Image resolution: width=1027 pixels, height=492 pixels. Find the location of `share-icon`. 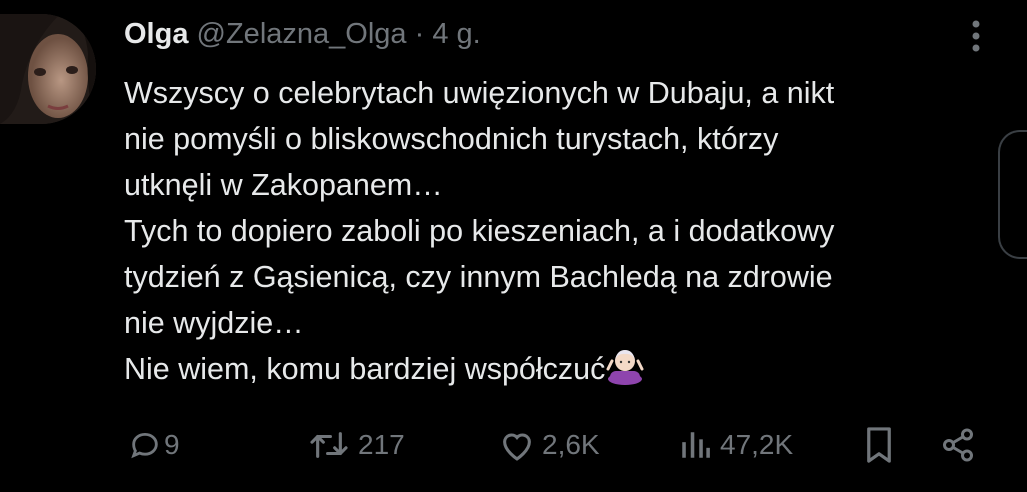

share-icon is located at coordinates (958, 445).